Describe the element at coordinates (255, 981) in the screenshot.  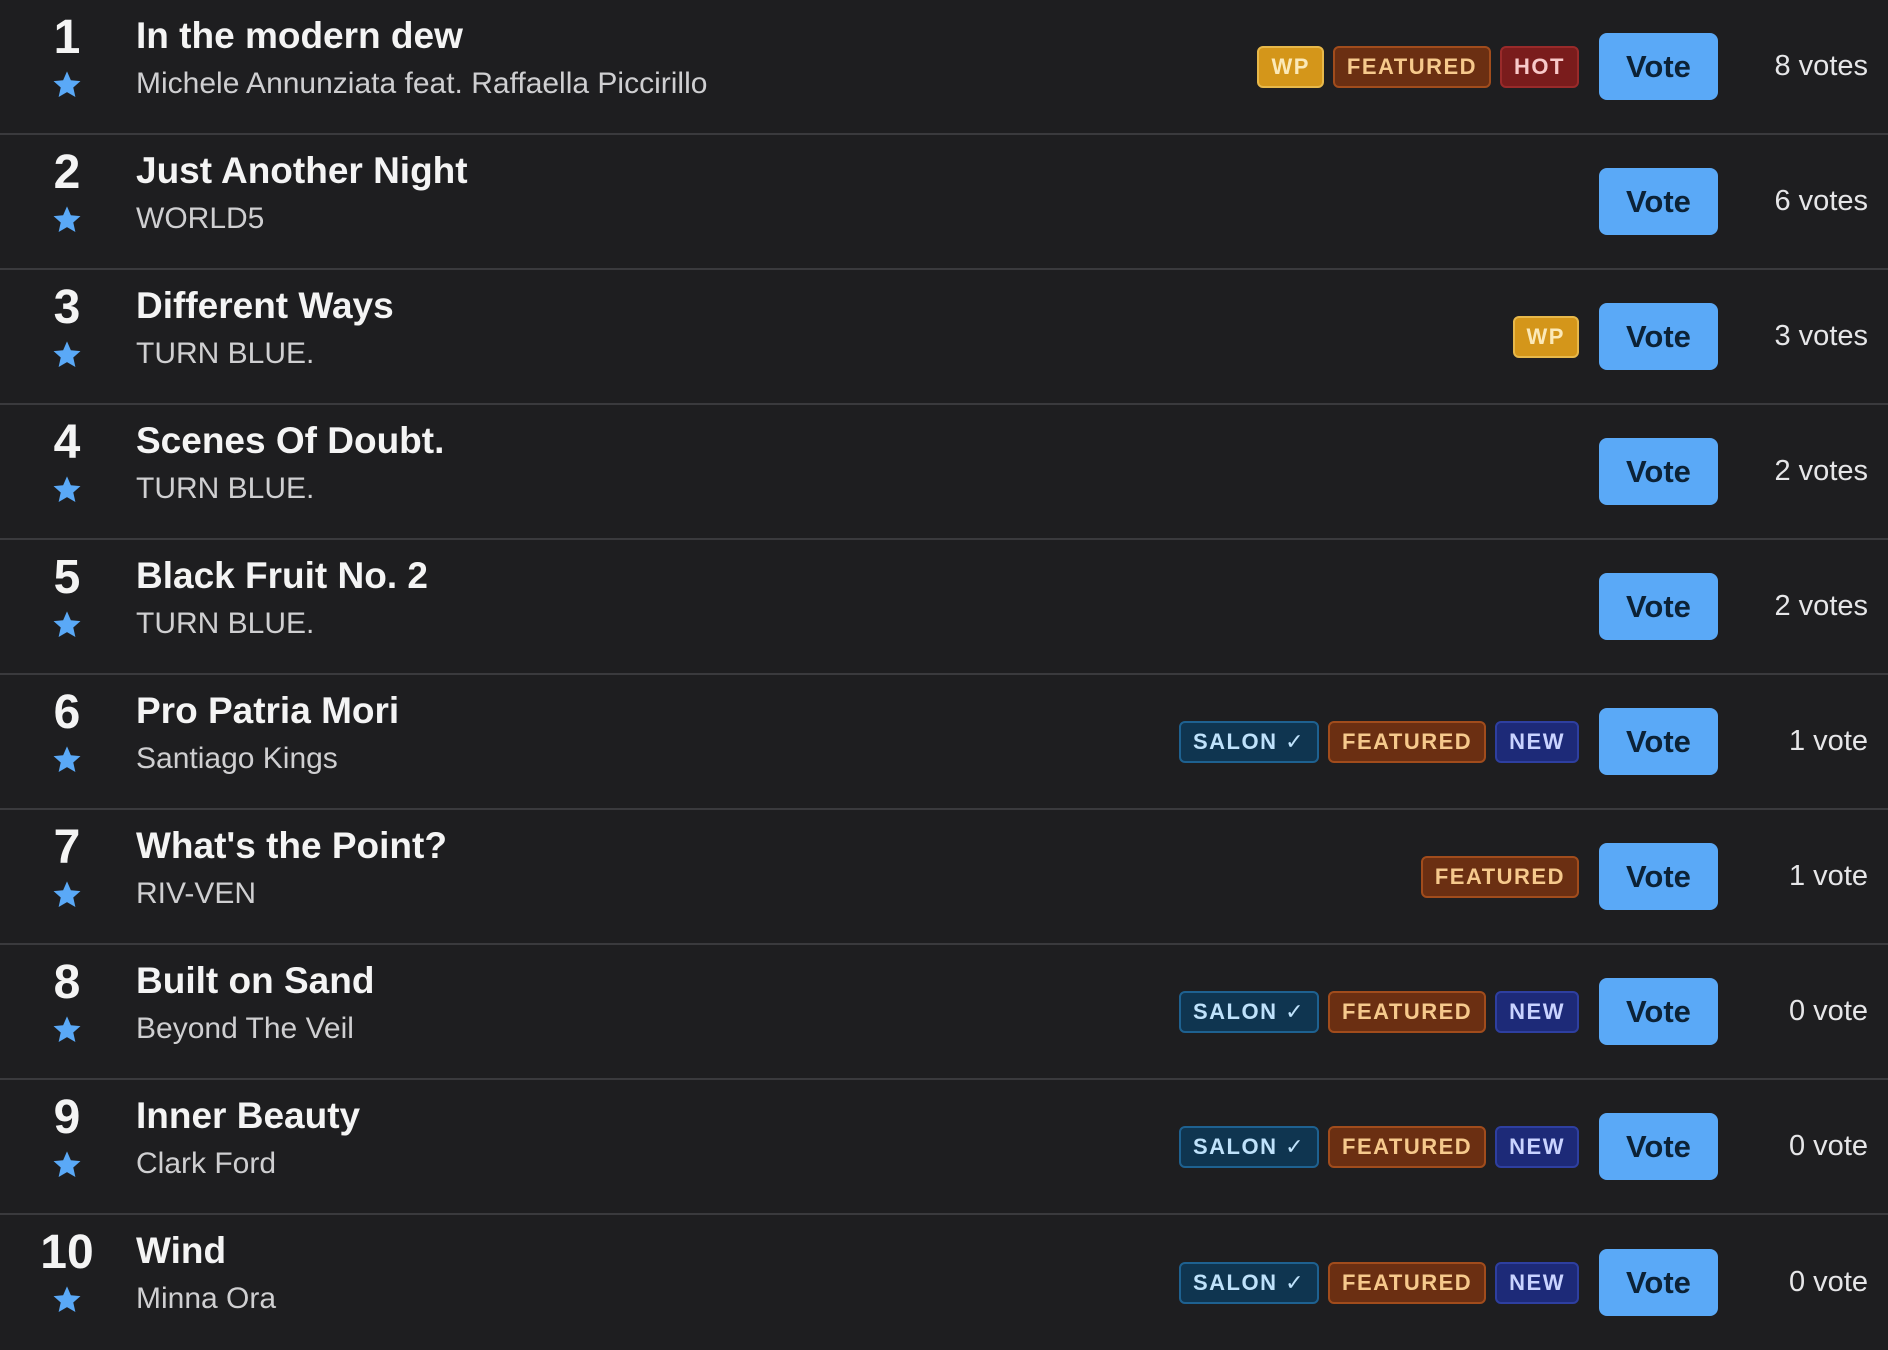
I see `track-title: Built on Sand` at that location.